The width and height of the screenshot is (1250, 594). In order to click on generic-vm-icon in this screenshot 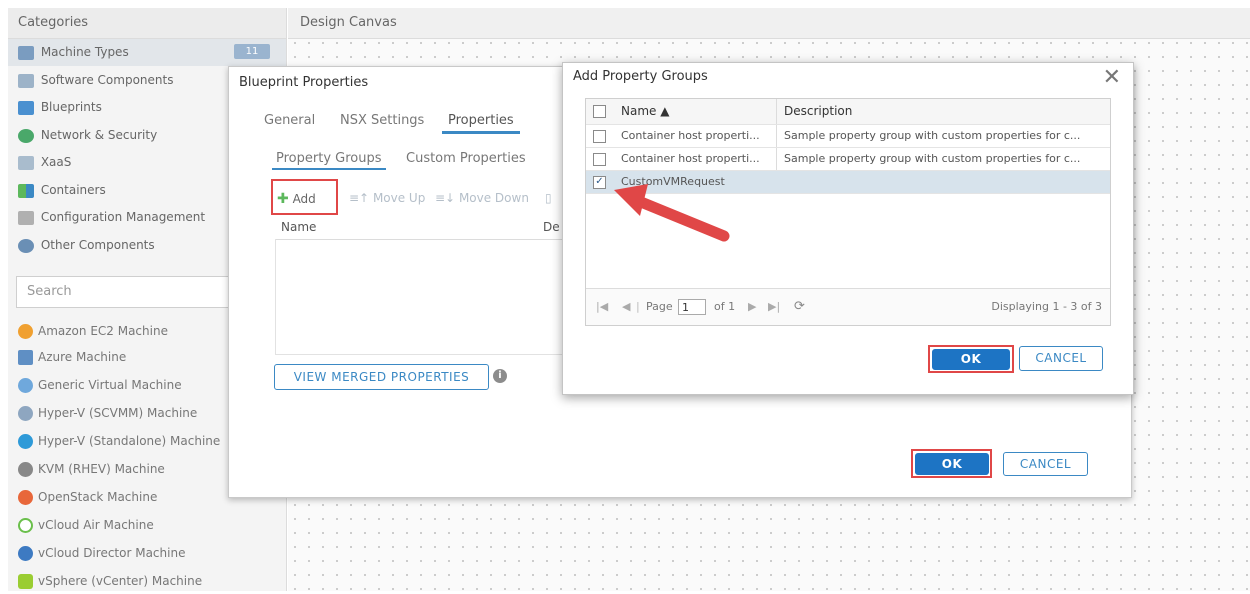, I will do `click(25, 385)`.